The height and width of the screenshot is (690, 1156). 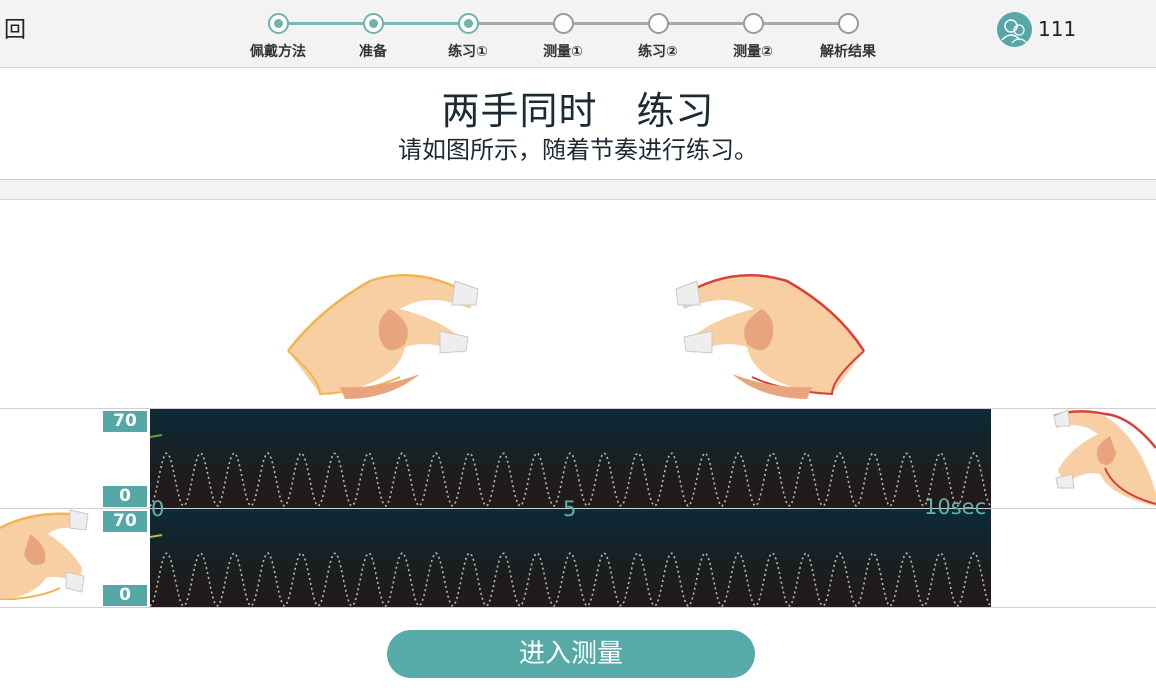 I want to click on progress-steps: 佩戴方法 准备 练习① 测量① 练习② 测量② 解析结果, so click(x=578, y=33).